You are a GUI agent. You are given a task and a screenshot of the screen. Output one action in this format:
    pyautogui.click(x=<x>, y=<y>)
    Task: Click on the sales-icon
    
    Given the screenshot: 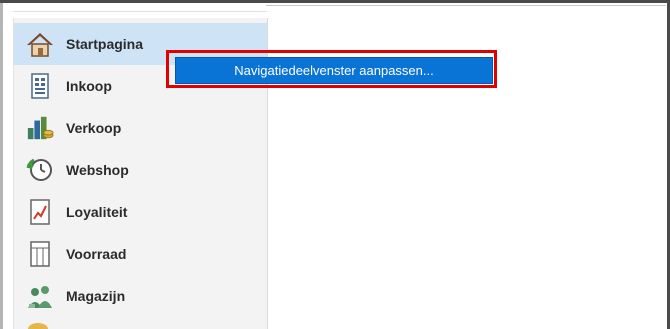 What is the action you would take?
    pyautogui.click(x=40, y=128)
    